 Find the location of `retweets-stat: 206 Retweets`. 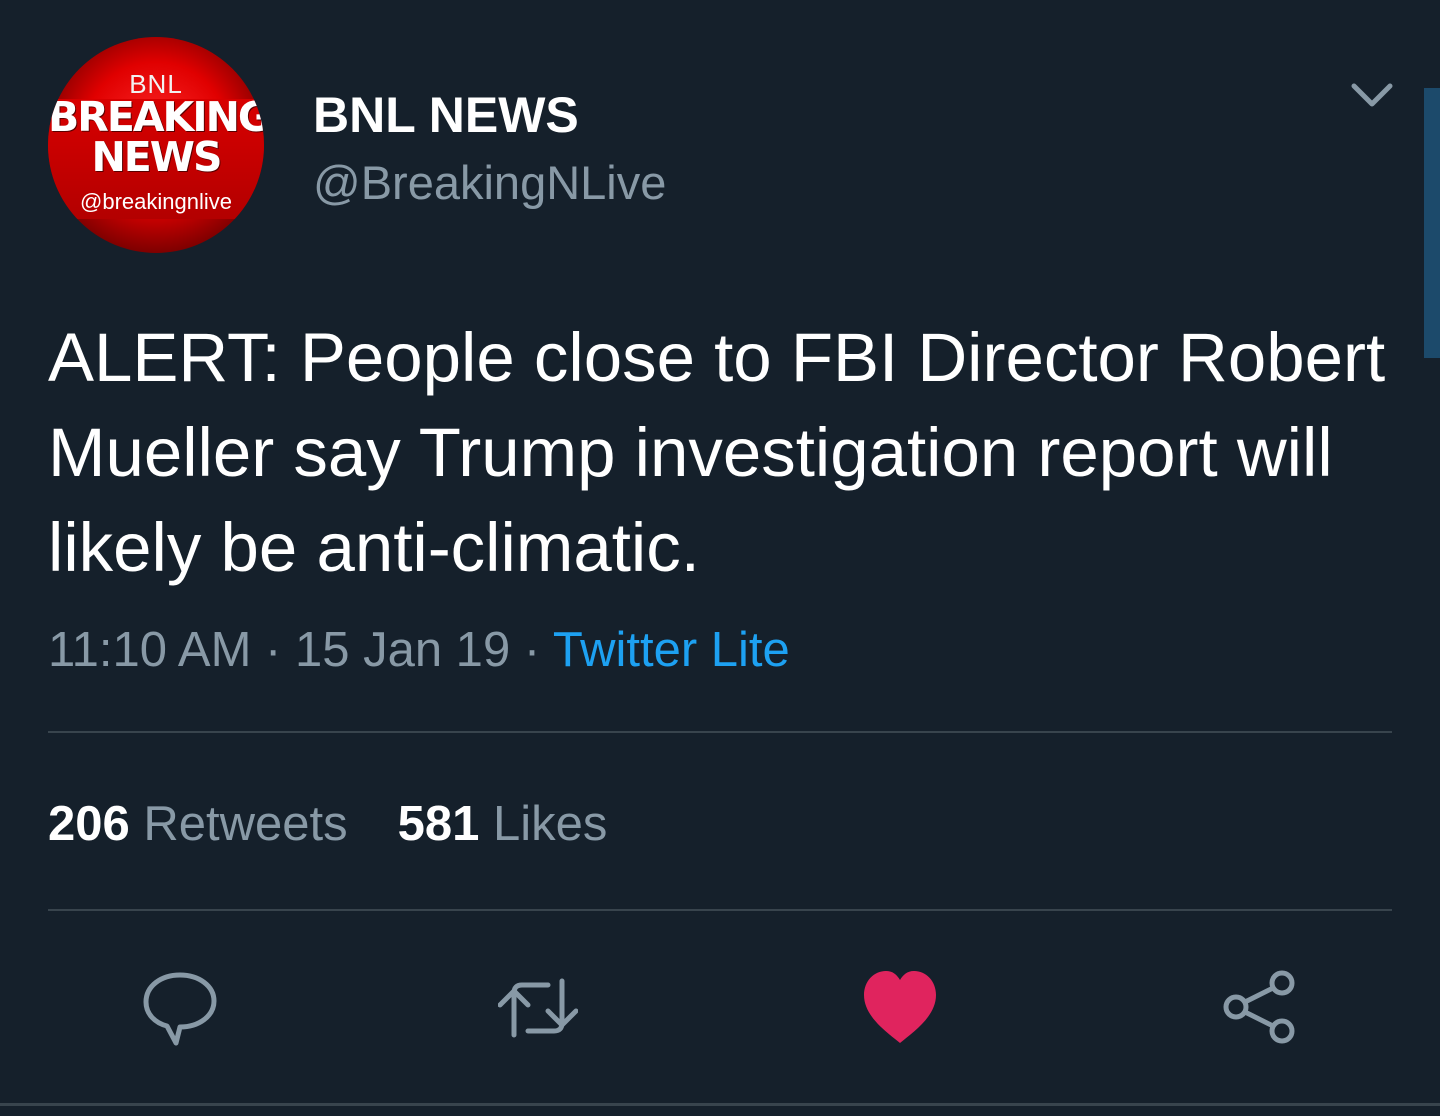

retweets-stat: 206 Retweets is located at coordinates (198, 824).